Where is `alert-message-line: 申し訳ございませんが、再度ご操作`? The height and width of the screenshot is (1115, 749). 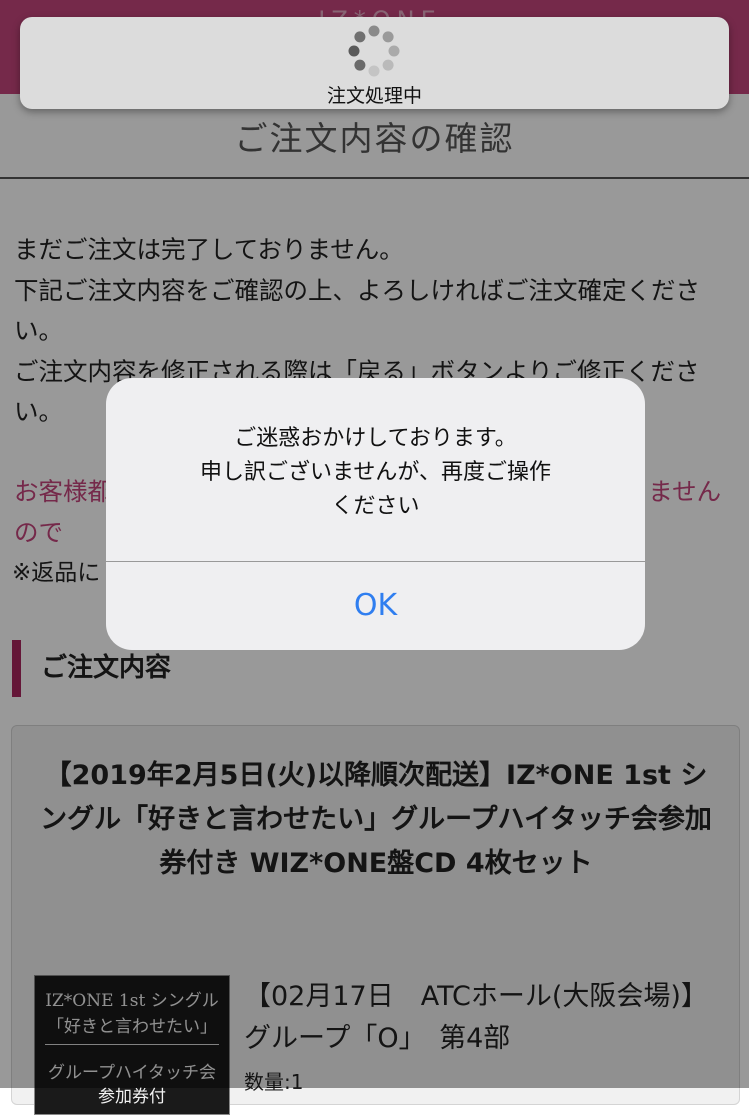 alert-message-line: 申し訳ございませんが、再度ご操作 is located at coordinates (375, 472).